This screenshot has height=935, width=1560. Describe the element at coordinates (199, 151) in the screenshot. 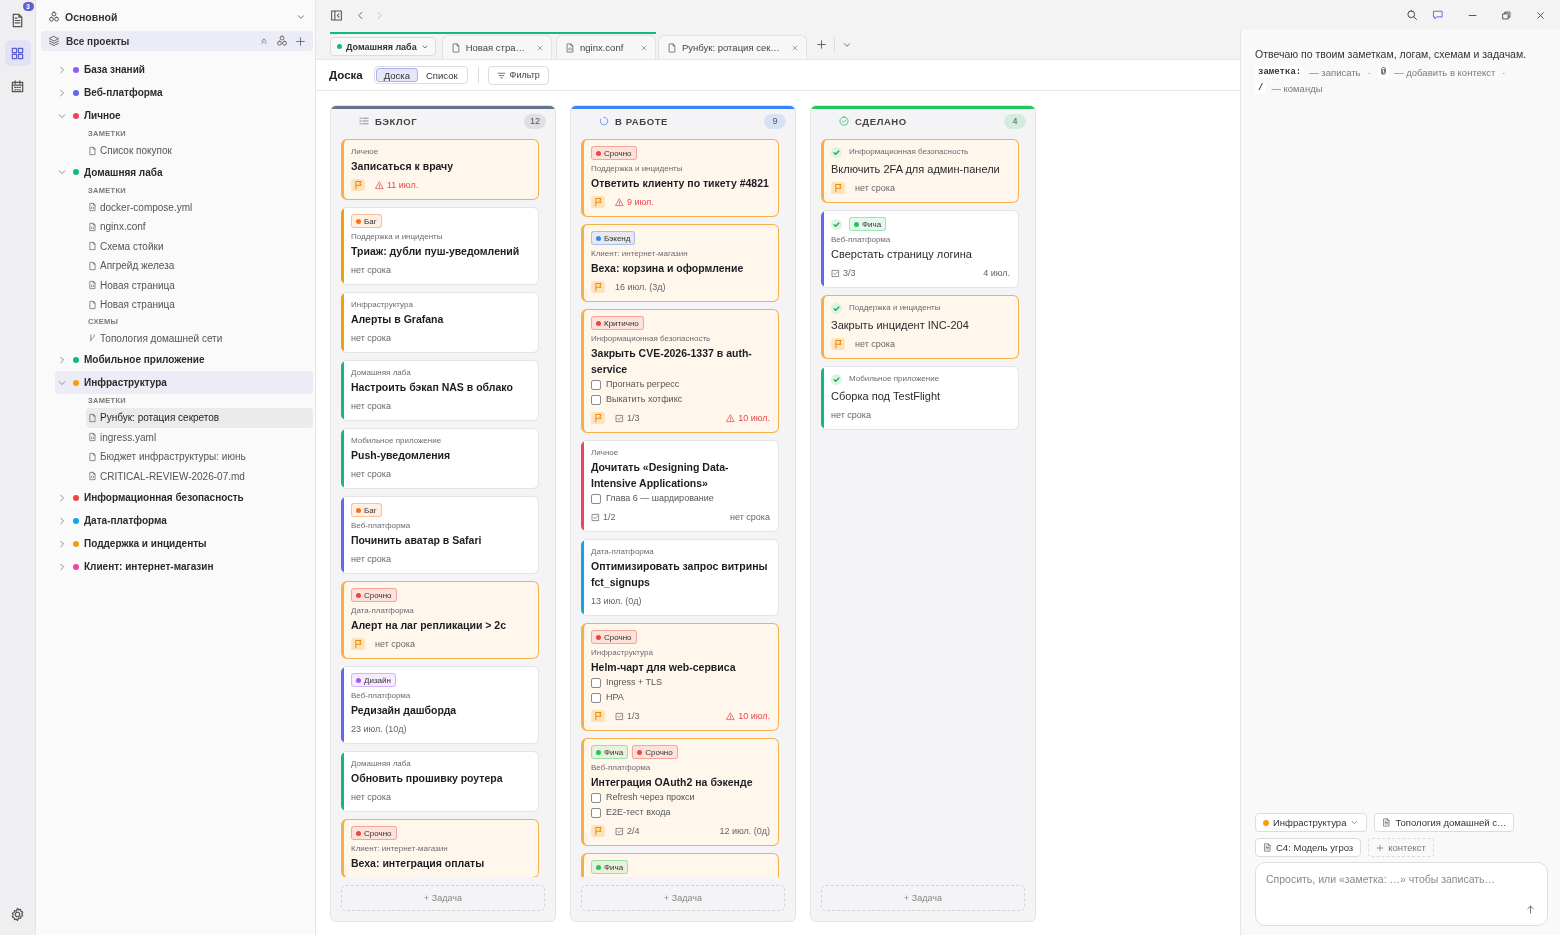

I see `note-item: Список покупок` at that location.